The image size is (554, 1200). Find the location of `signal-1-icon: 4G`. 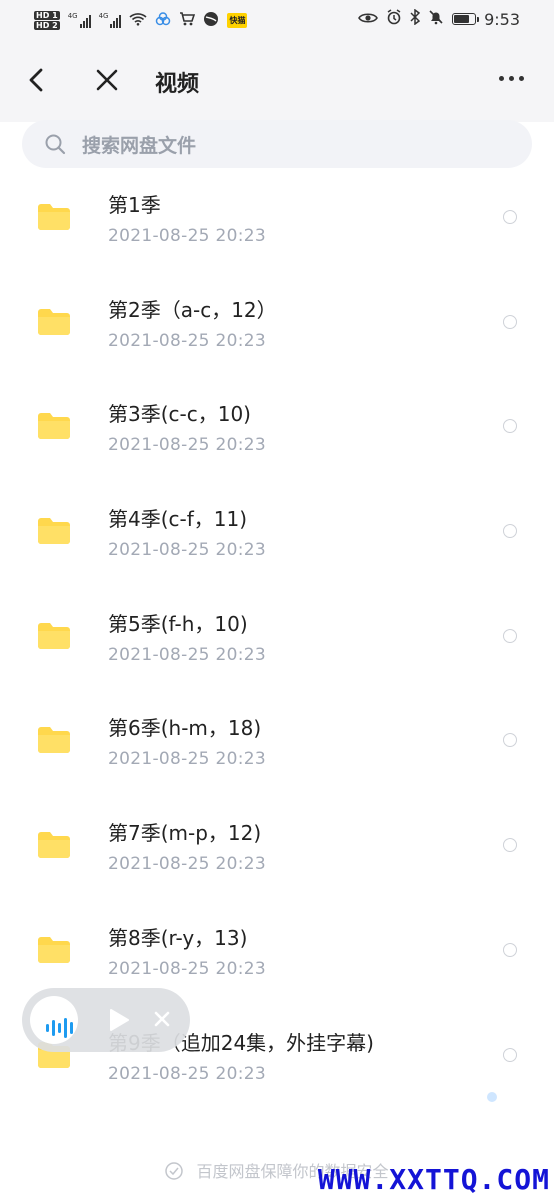

signal-1-icon: 4G is located at coordinates (79, 20).